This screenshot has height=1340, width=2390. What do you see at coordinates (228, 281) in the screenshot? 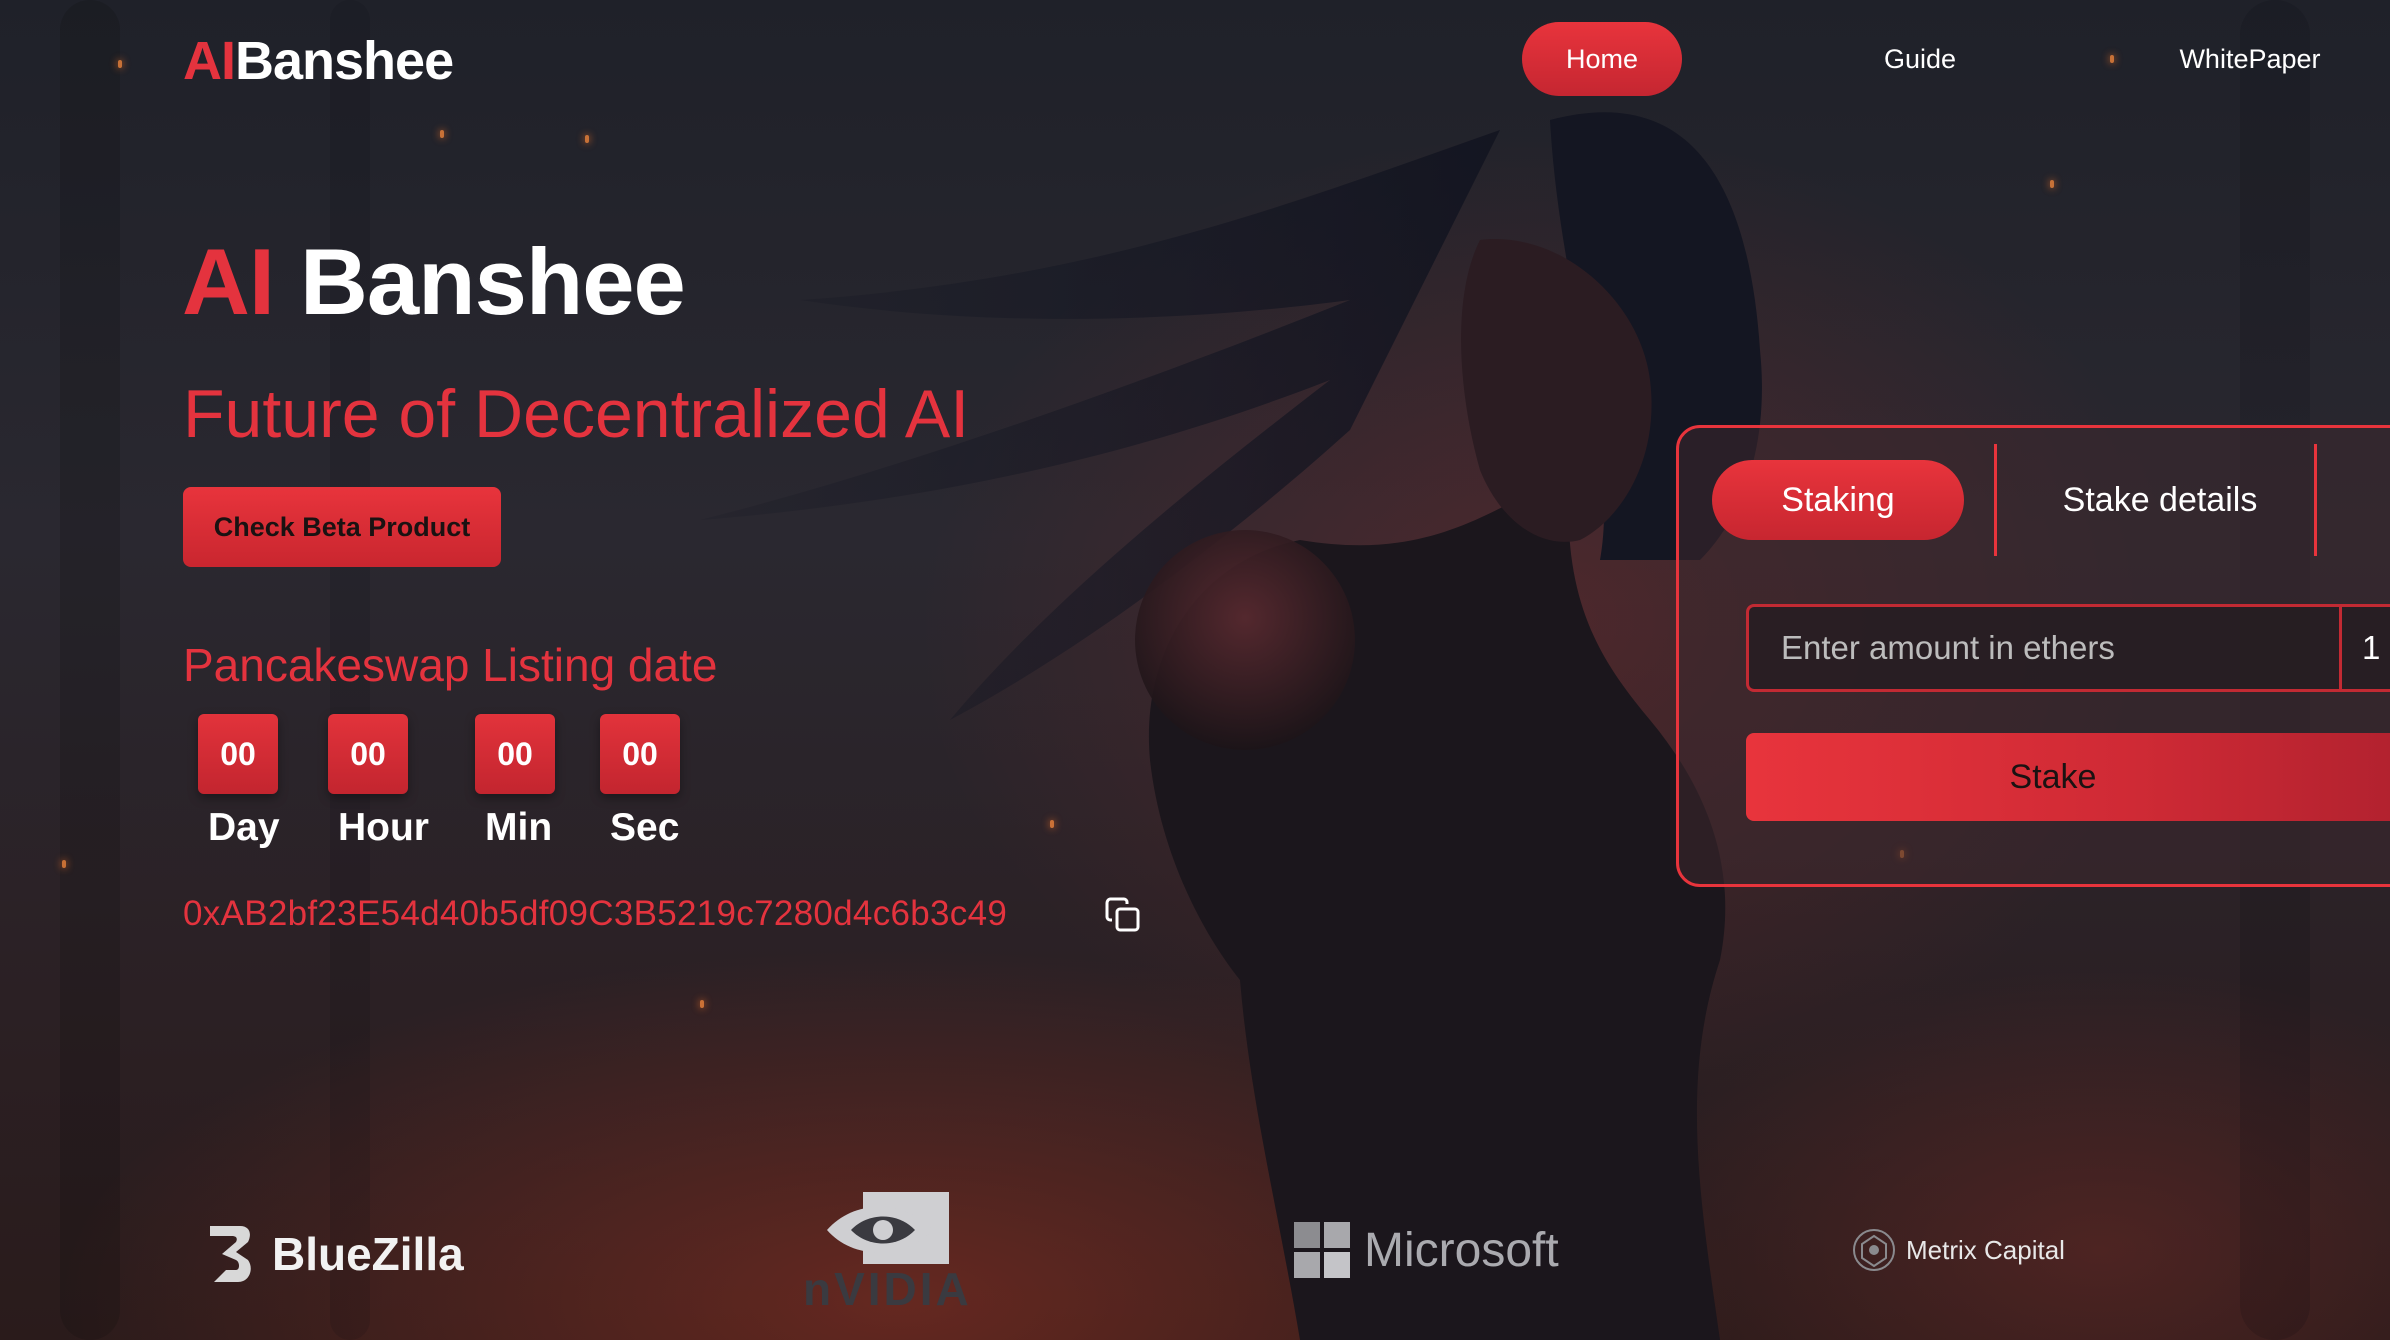
I see `hero-title-ai: AI` at bounding box center [228, 281].